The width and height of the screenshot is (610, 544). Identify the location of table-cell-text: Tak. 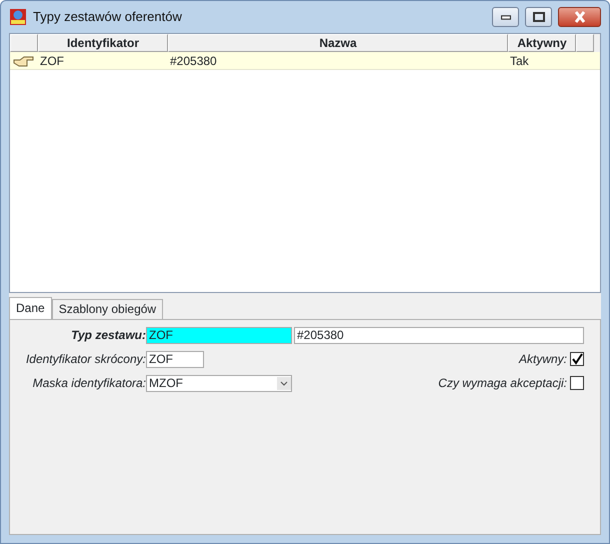
(519, 60).